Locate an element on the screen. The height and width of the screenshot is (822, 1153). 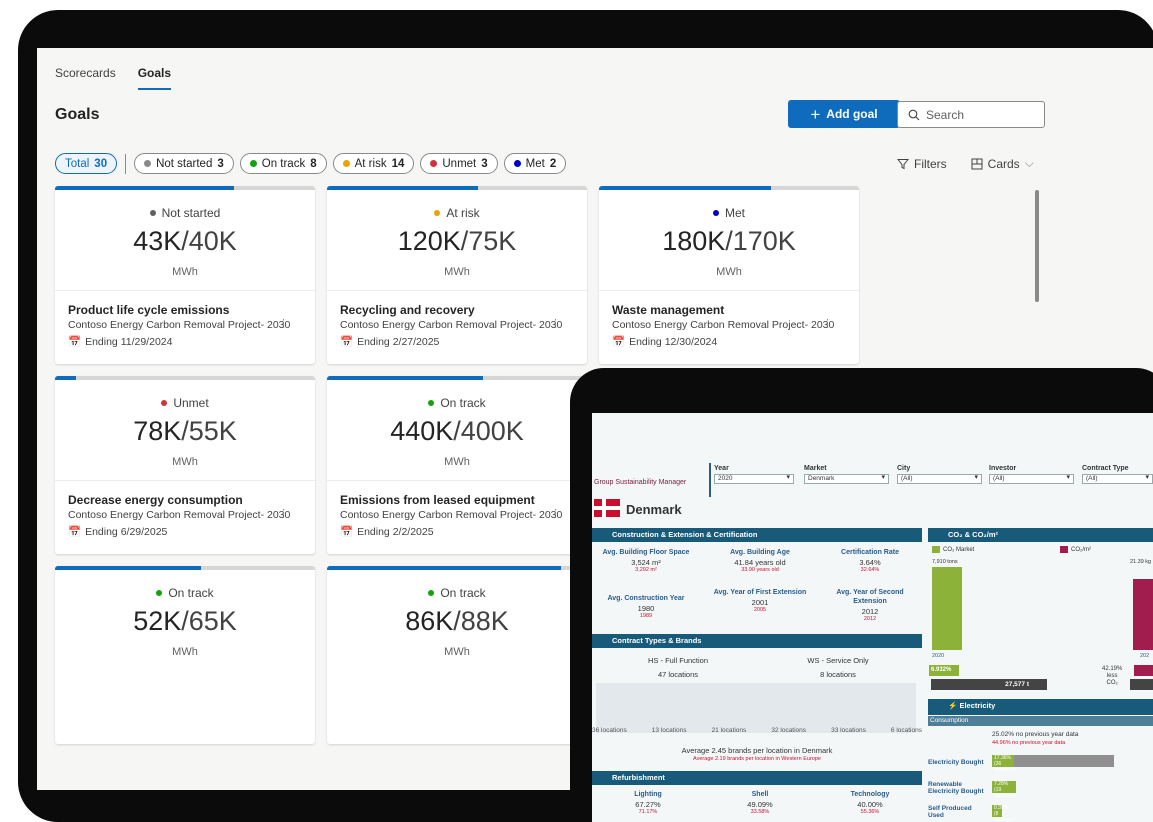
elec-label: Electricity Bought is located at coordinates (956, 762).